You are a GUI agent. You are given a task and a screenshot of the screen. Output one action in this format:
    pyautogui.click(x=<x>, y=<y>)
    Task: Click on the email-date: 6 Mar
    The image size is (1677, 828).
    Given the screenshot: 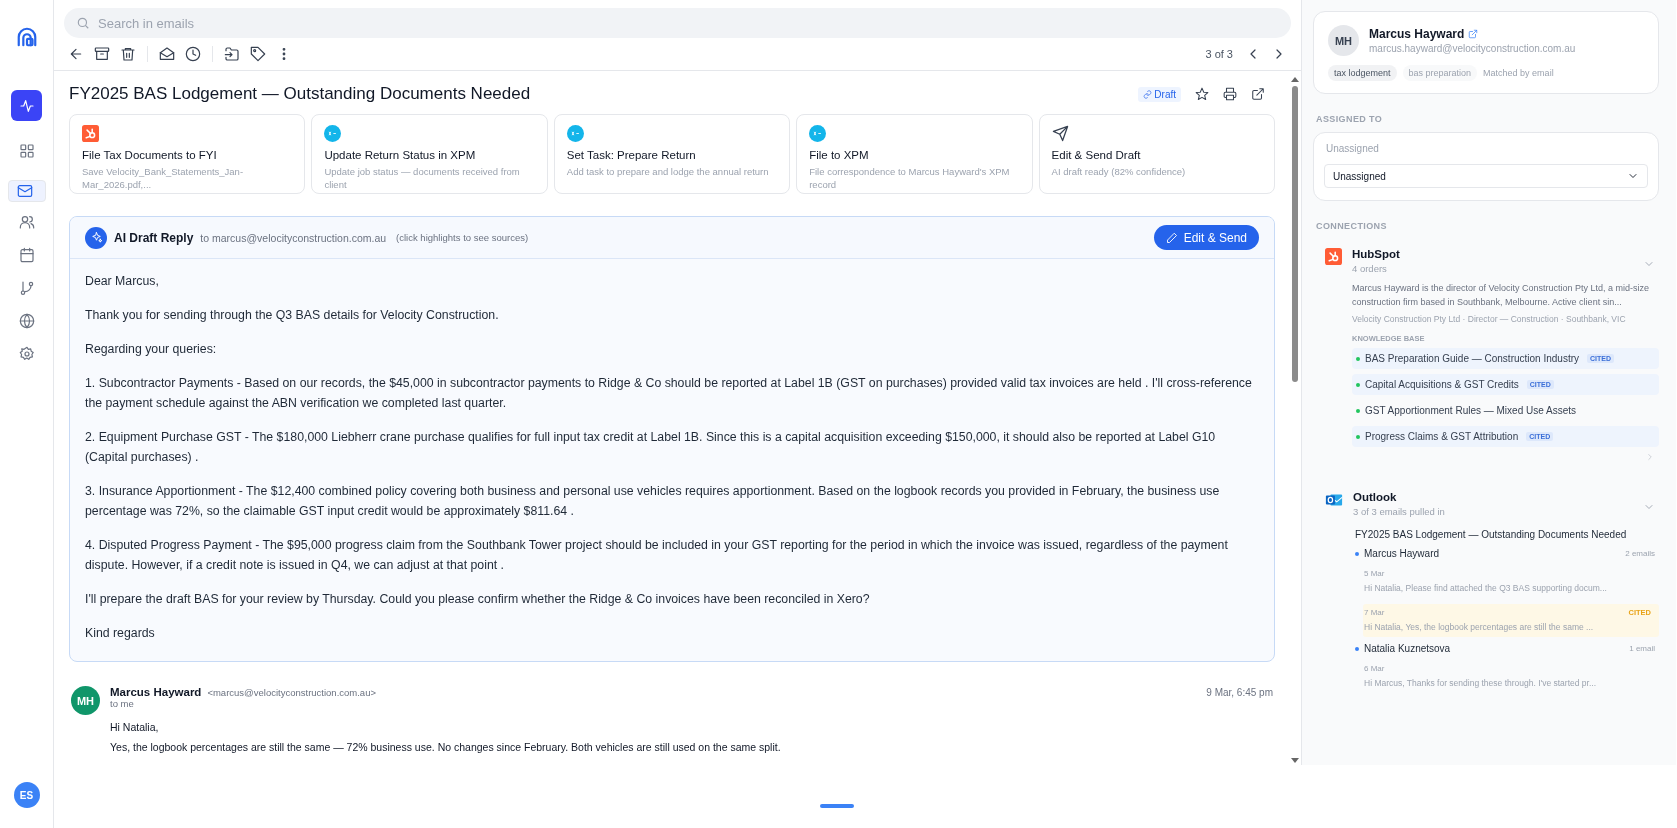 What is the action you would take?
    pyautogui.click(x=1374, y=668)
    